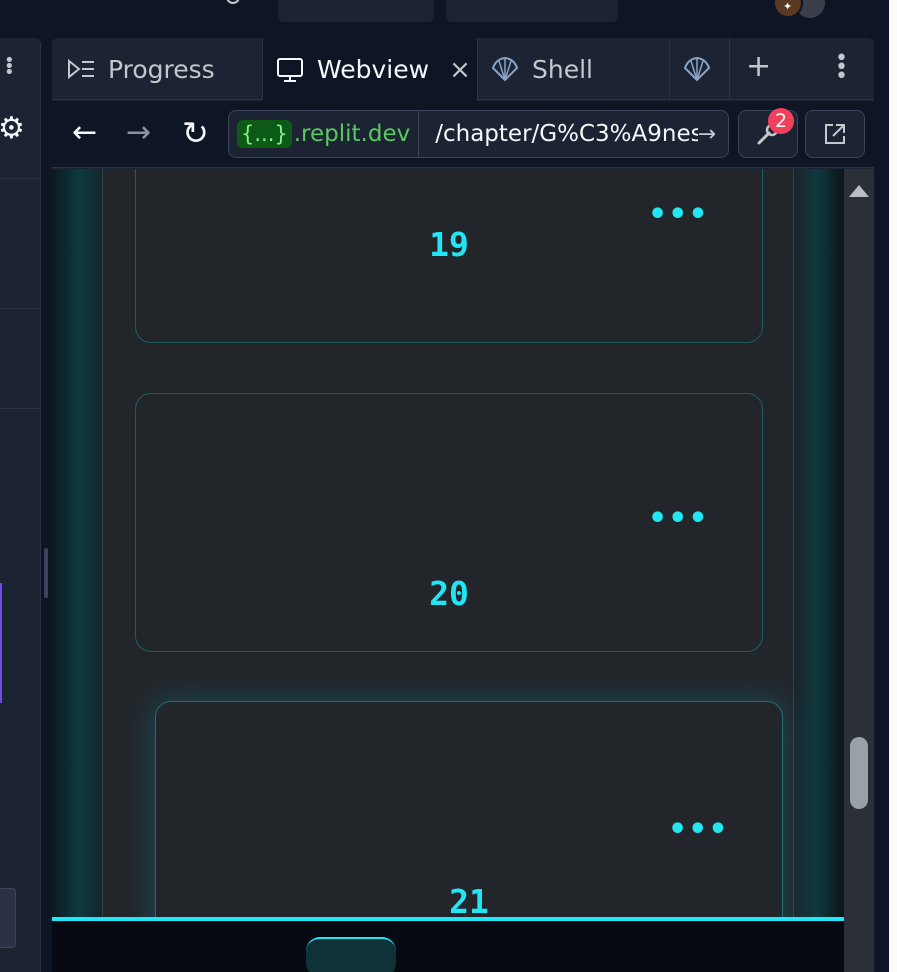 This screenshot has width=897, height=972. Describe the element at coordinates (460, 70) in the screenshot. I see `close-tab-icon: ×` at that location.